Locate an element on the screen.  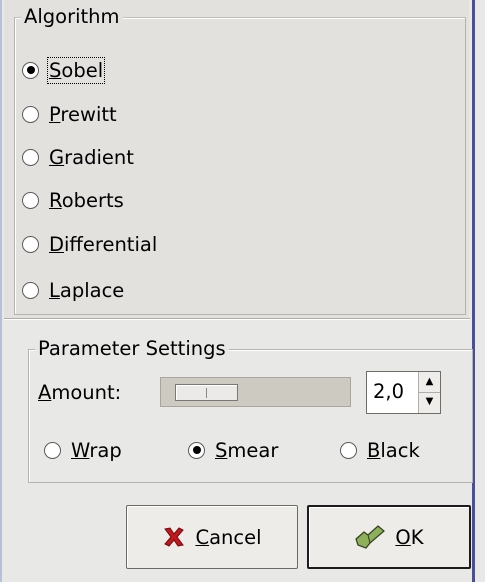
amount-slider-handle is located at coordinates (206, 392).